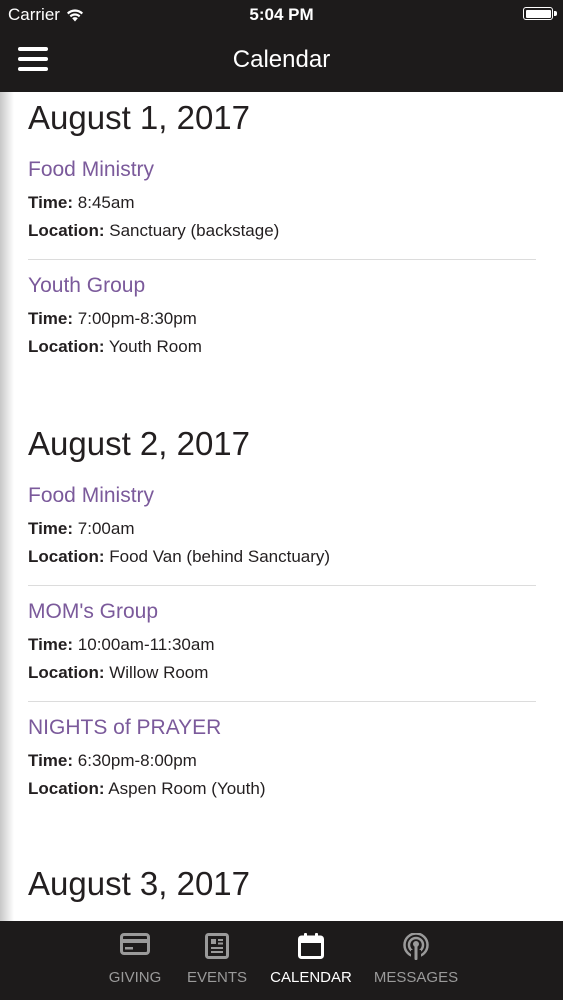 This screenshot has width=563, height=1000. What do you see at coordinates (137, 318) in the screenshot?
I see `time-value: 7:00pm-8:30pm` at bounding box center [137, 318].